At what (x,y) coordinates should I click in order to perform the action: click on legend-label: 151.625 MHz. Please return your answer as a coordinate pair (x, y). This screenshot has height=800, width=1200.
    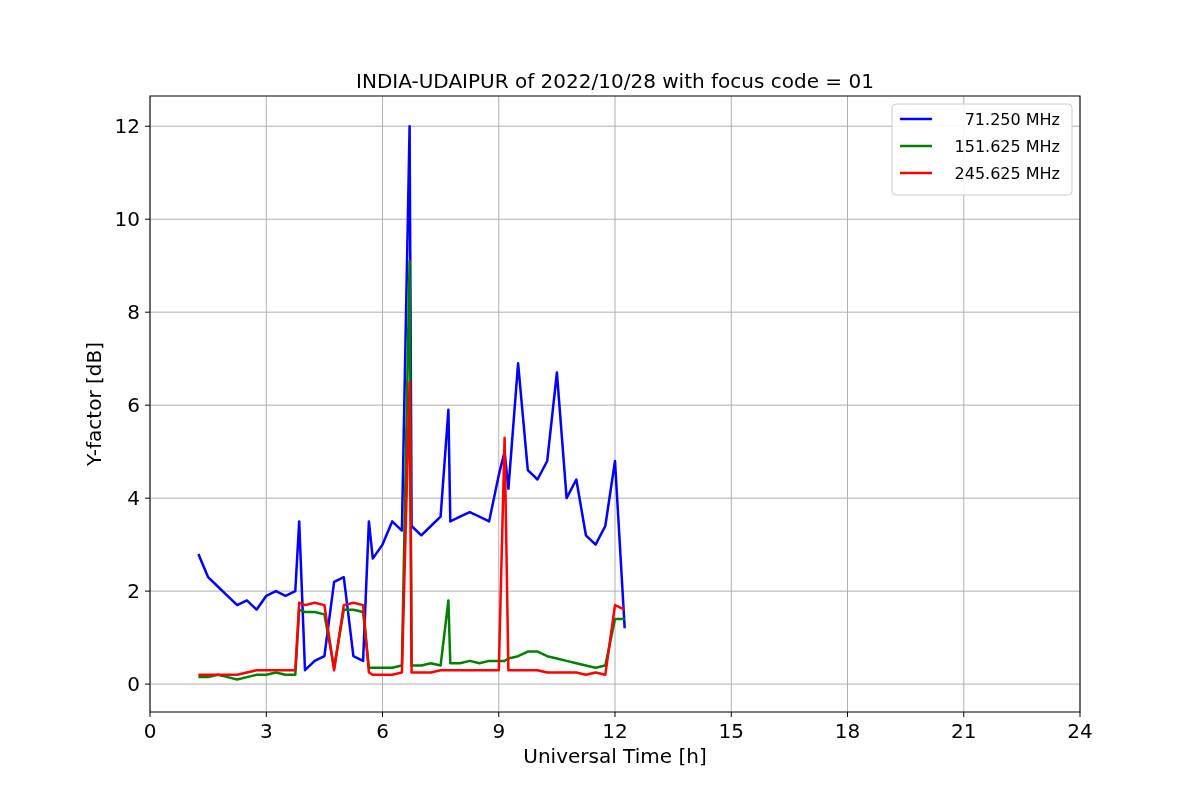
    Looking at the image, I should click on (1007, 146).